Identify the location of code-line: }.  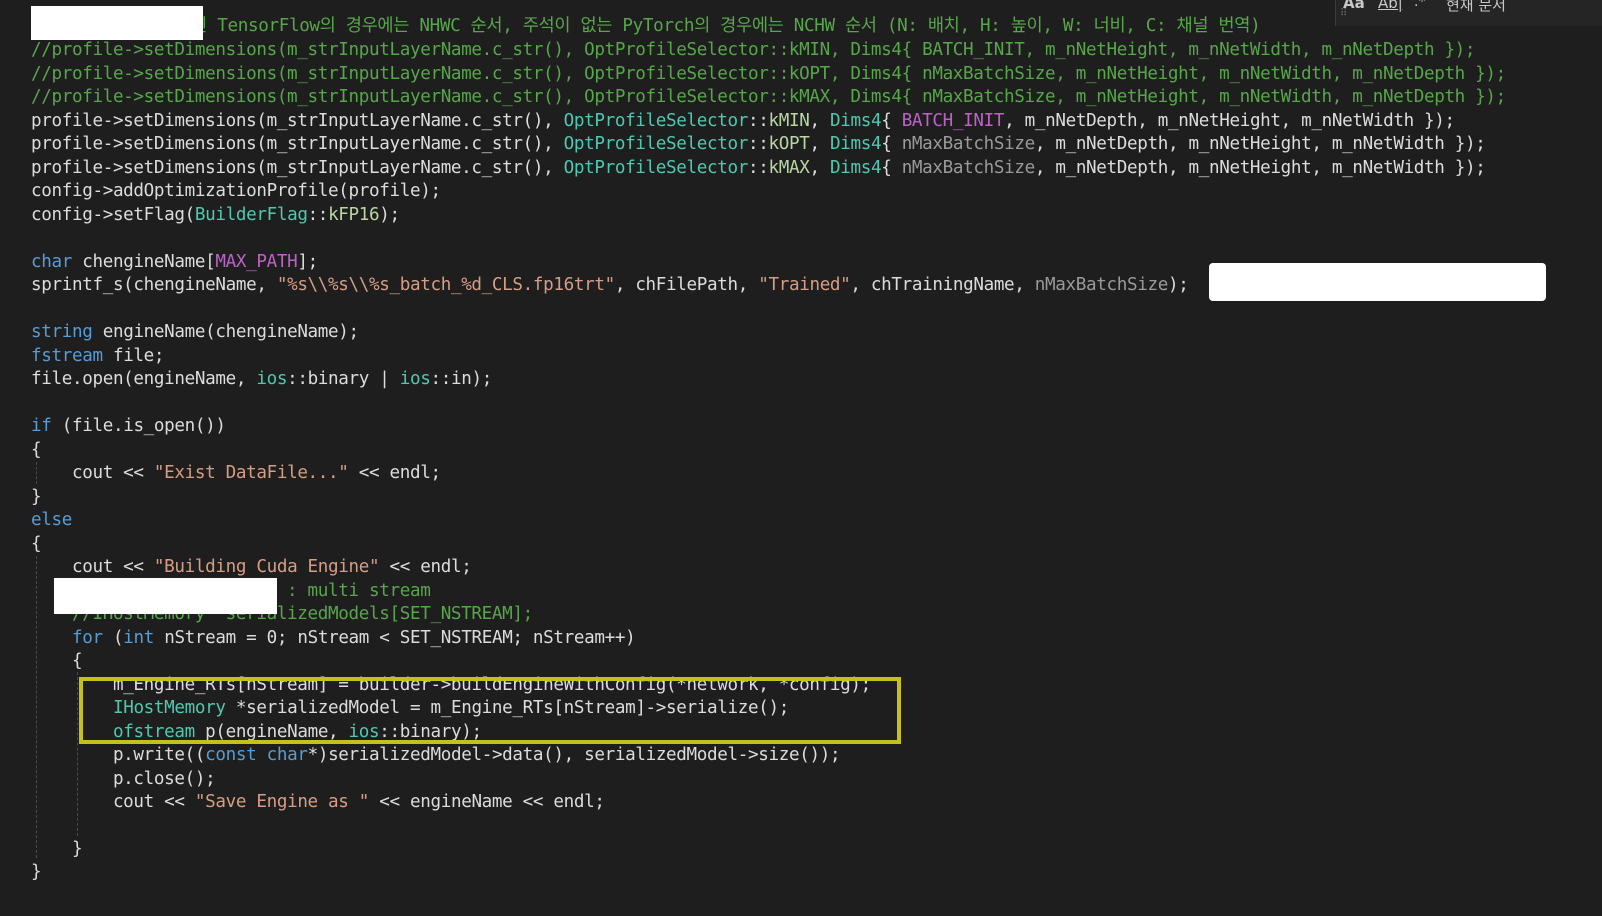
(36, 497).